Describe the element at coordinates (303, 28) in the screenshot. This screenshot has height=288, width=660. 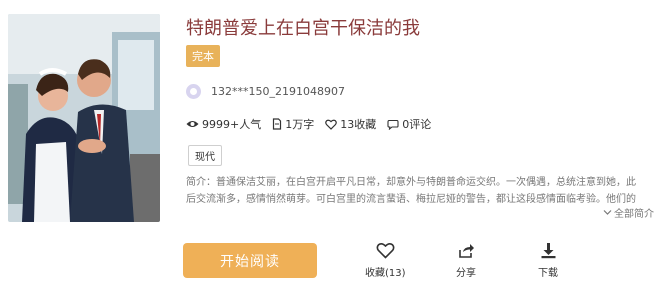
I see `book-title: 特朗普爱上在白宫干保洁的我` at that location.